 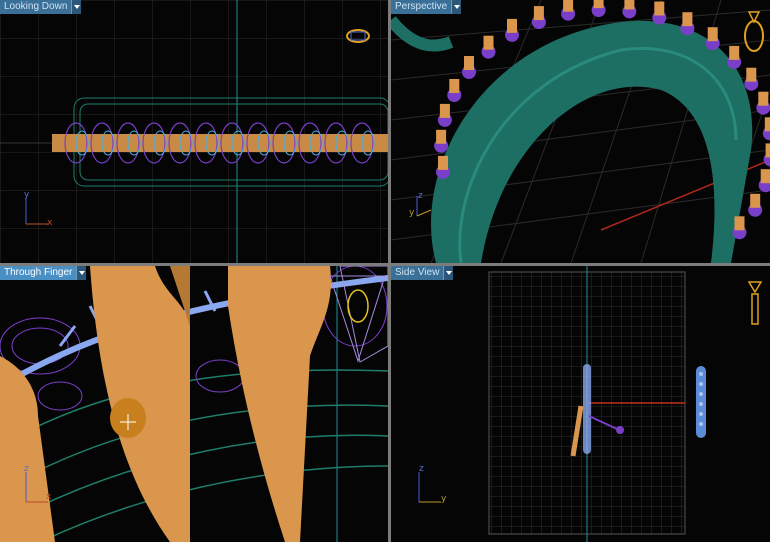 What do you see at coordinates (36, 7) in the screenshot?
I see `viewport-title: Looking Down` at bounding box center [36, 7].